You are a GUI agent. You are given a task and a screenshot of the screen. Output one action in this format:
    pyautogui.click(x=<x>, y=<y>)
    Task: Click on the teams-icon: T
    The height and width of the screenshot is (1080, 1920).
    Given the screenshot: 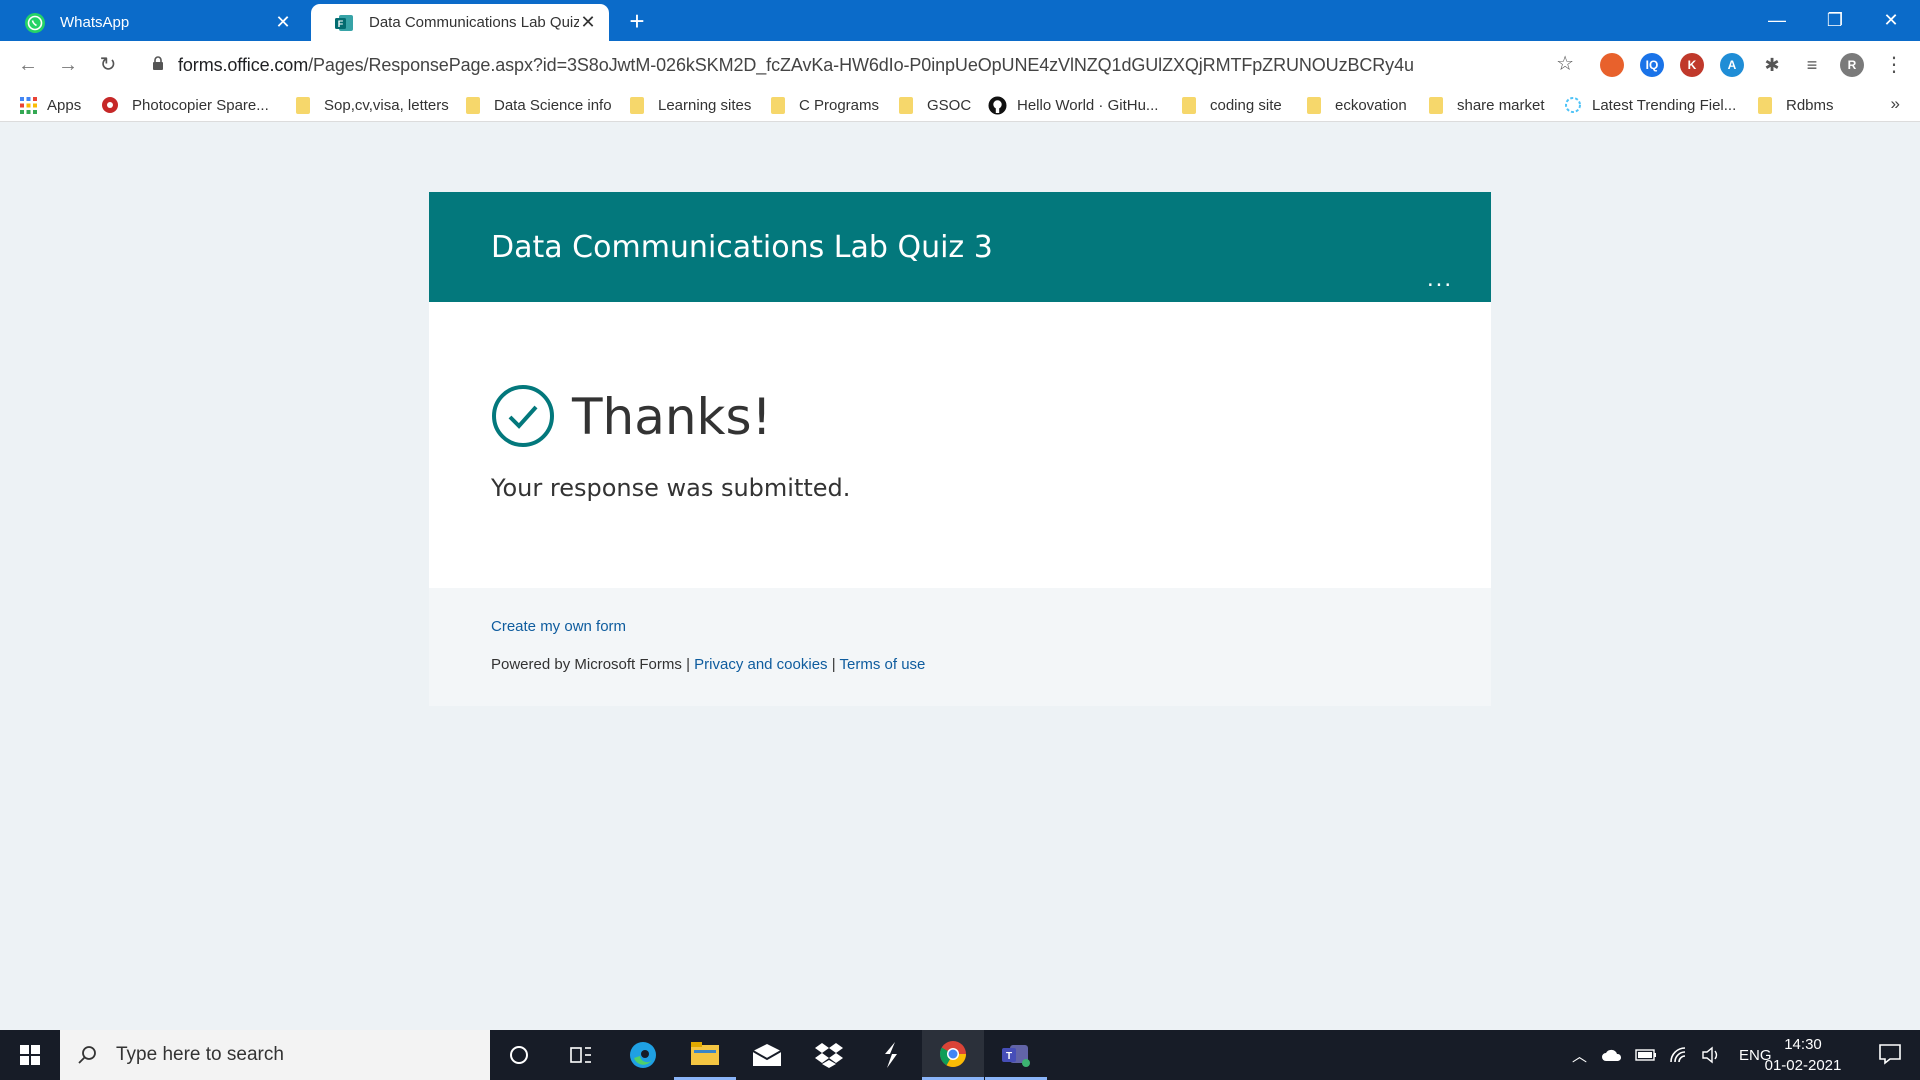 What is the action you would take?
    pyautogui.click(x=1016, y=1055)
    